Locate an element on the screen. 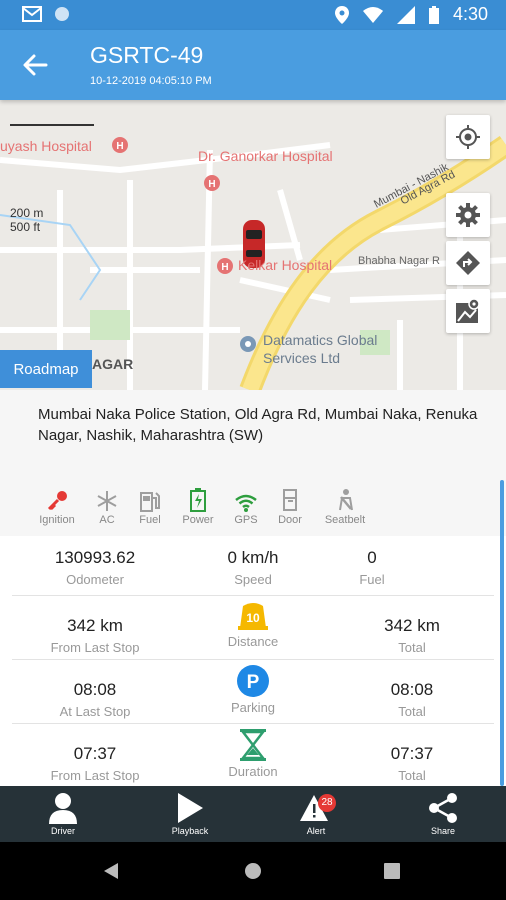 Image resolution: width=506 pixels, height=900 pixels. scale-feet: 500 ft is located at coordinates (25, 227).